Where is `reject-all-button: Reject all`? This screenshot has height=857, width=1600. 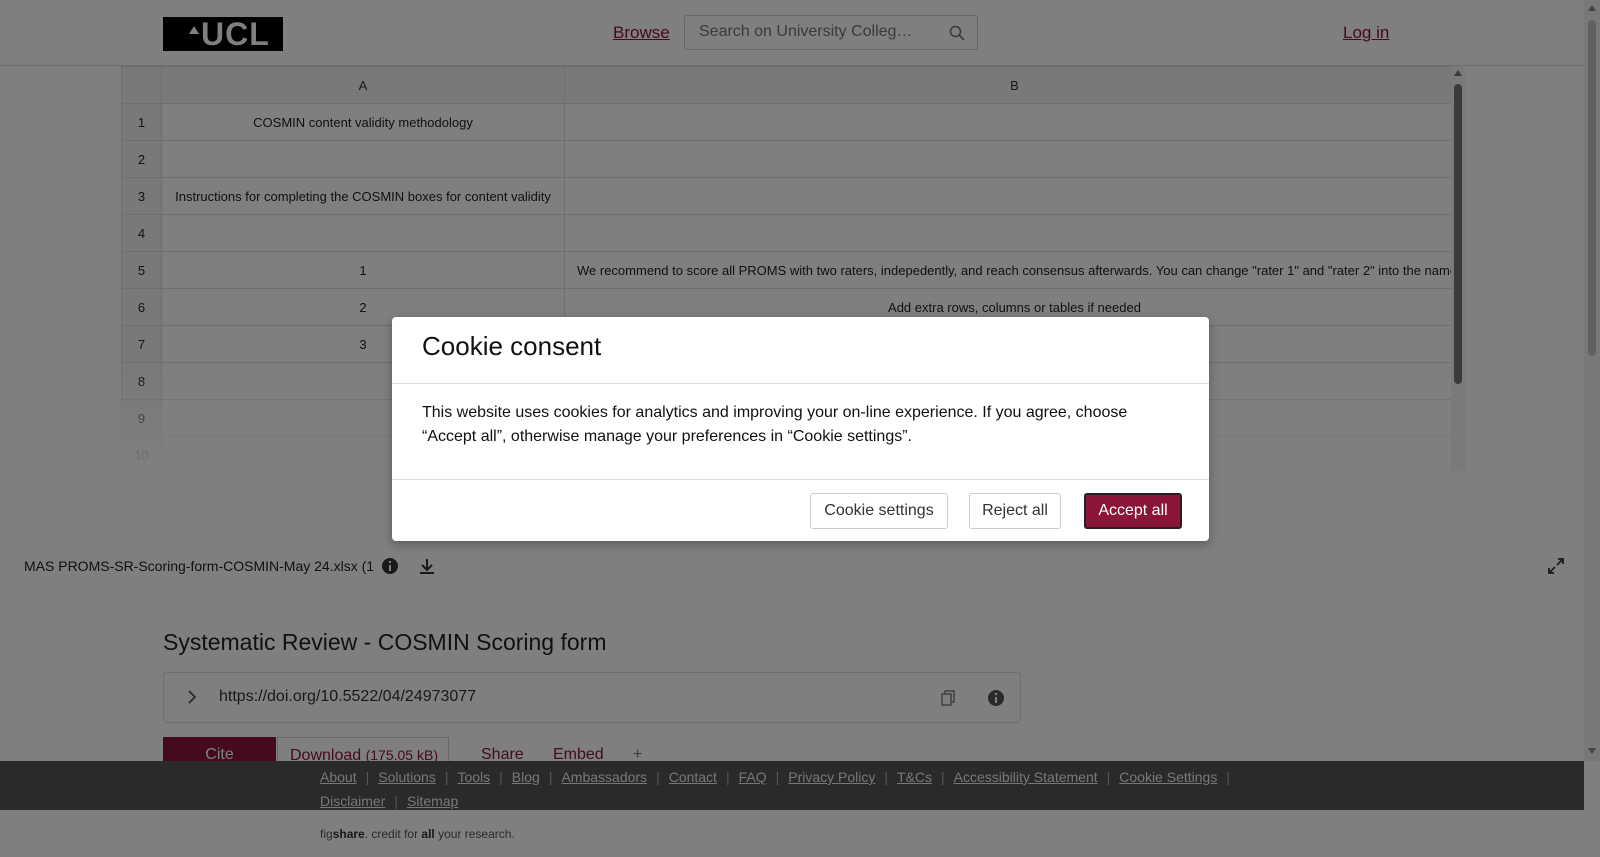 reject-all-button: Reject all is located at coordinates (1015, 511).